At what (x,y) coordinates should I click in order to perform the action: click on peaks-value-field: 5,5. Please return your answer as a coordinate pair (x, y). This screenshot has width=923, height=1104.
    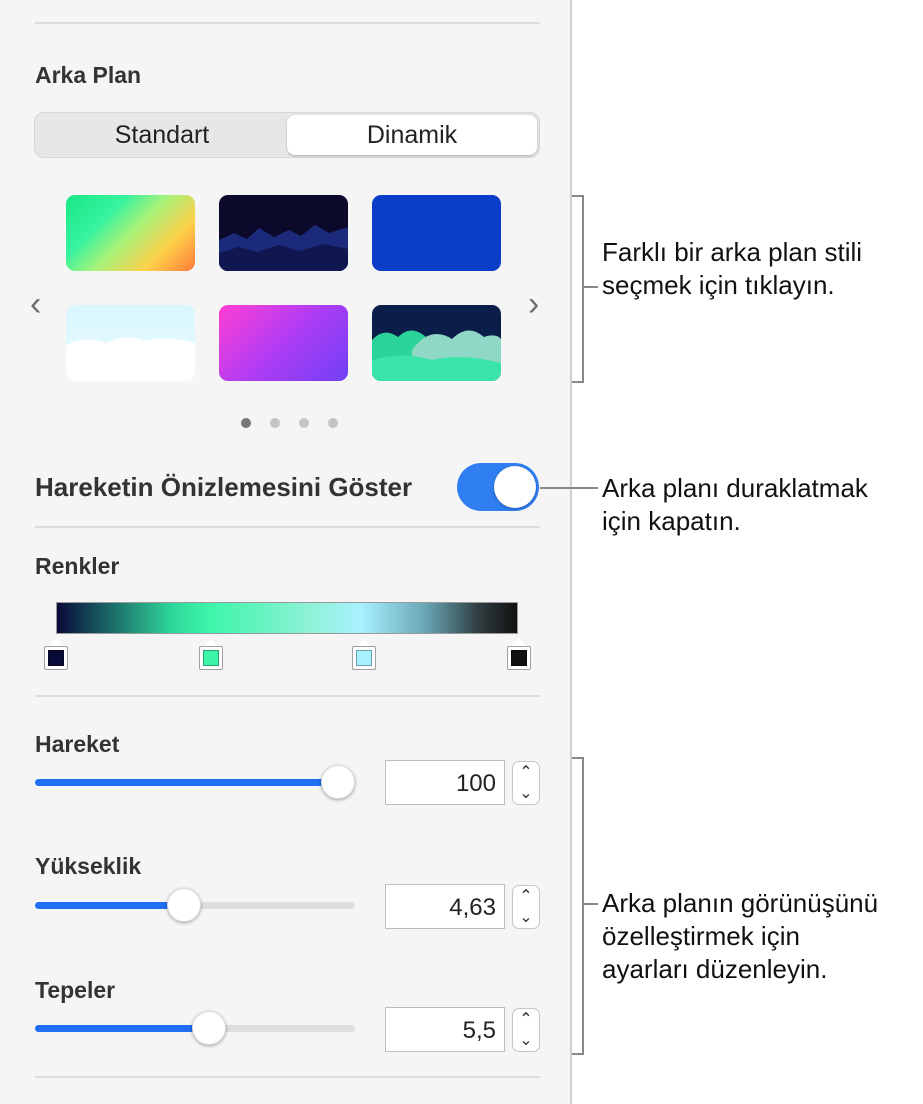
    Looking at the image, I should click on (445, 1029).